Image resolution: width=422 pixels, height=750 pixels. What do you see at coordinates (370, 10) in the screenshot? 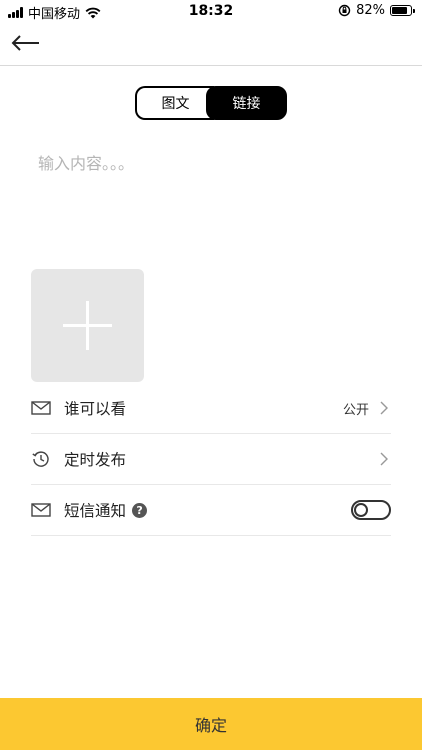
I see `battery-percent: 82%` at bounding box center [370, 10].